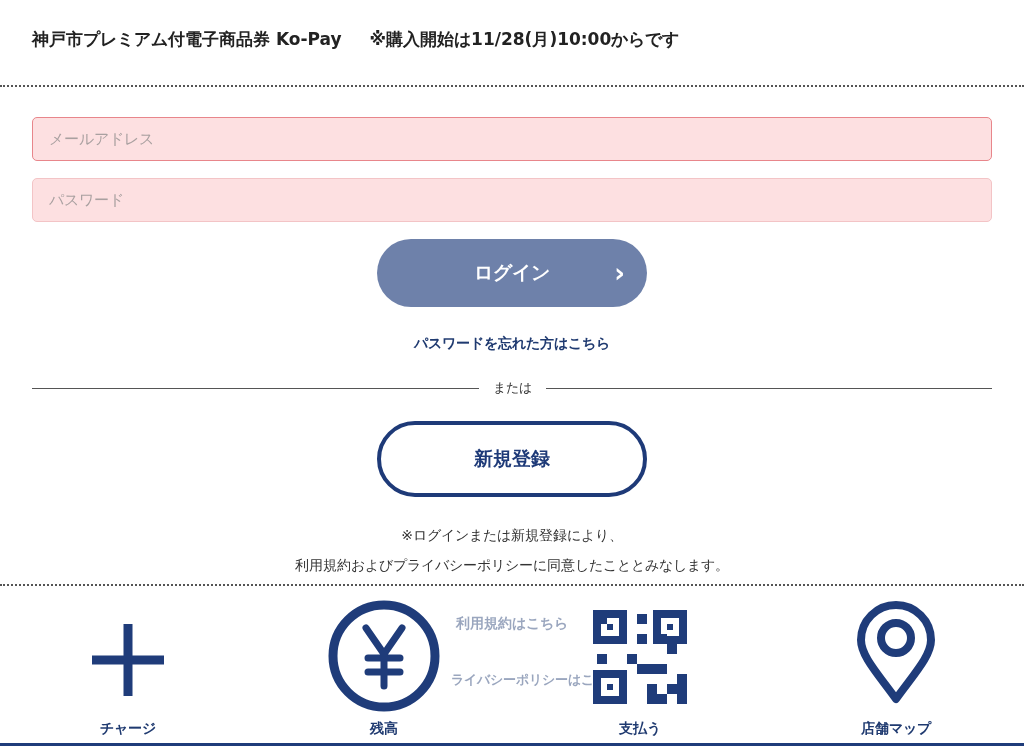  What do you see at coordinates (384, 656) in the screenshot?
I see `yen-icon` at bounding box center [384, 656].